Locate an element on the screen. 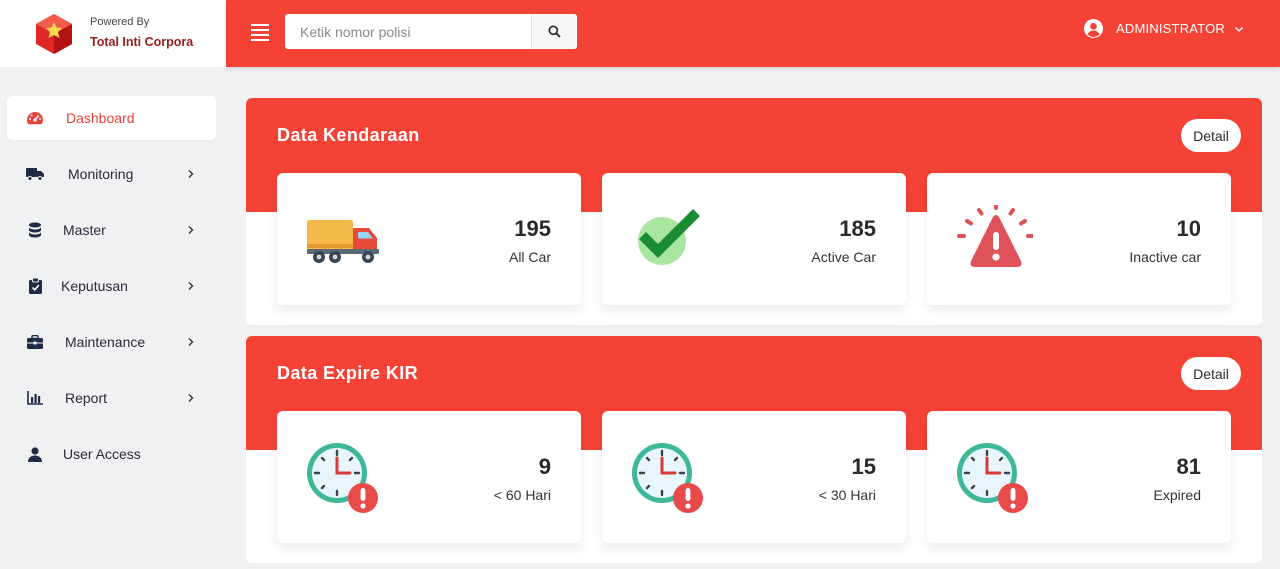  green-checkmark-icon is located at coordinates (669, 237).